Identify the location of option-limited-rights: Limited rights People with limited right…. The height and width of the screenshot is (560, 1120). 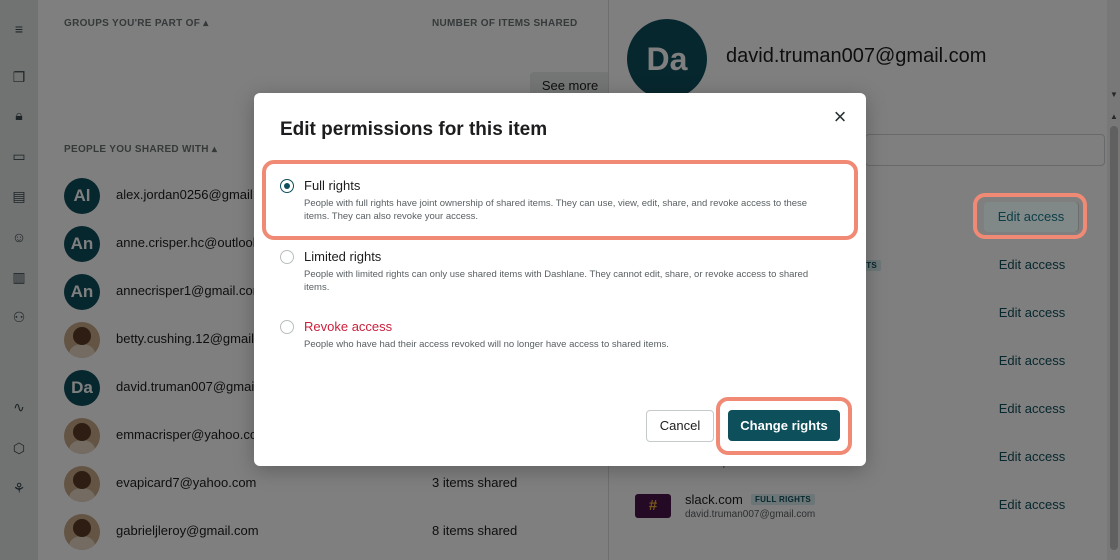
(560, 271).